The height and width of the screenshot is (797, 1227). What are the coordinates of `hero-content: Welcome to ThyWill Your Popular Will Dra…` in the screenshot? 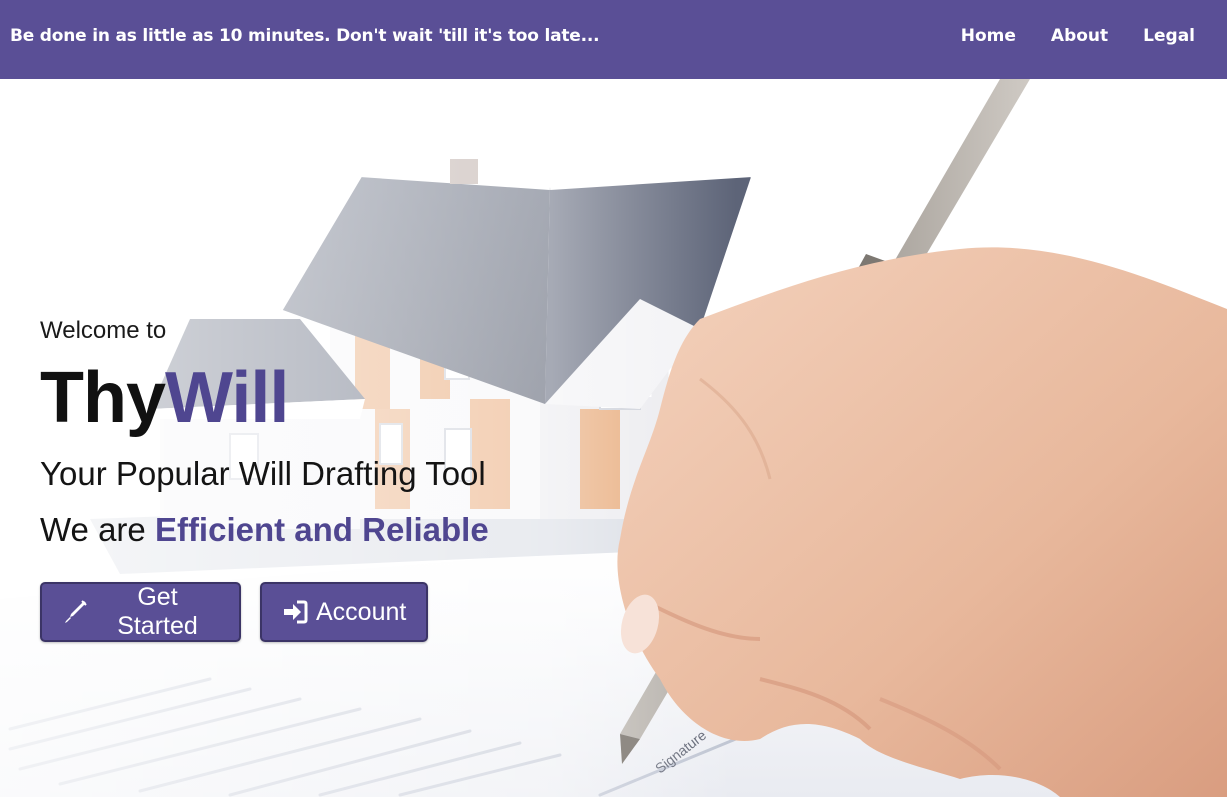 It's located at (264, 479).